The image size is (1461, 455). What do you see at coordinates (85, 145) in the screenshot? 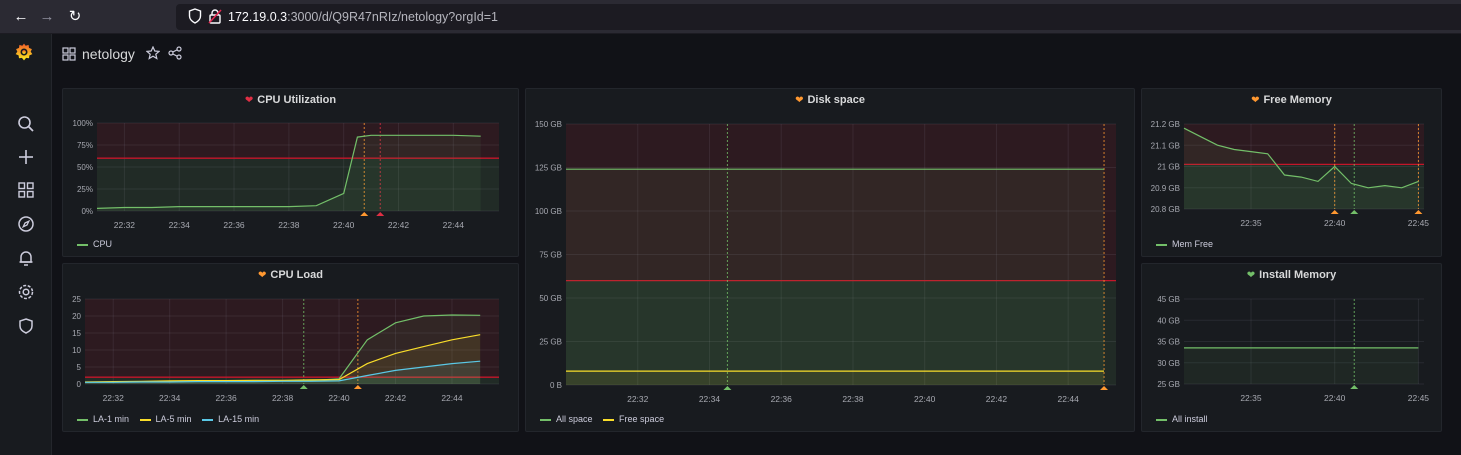
I see `y-tick-label: 75%` at bounding box center [85, 145].